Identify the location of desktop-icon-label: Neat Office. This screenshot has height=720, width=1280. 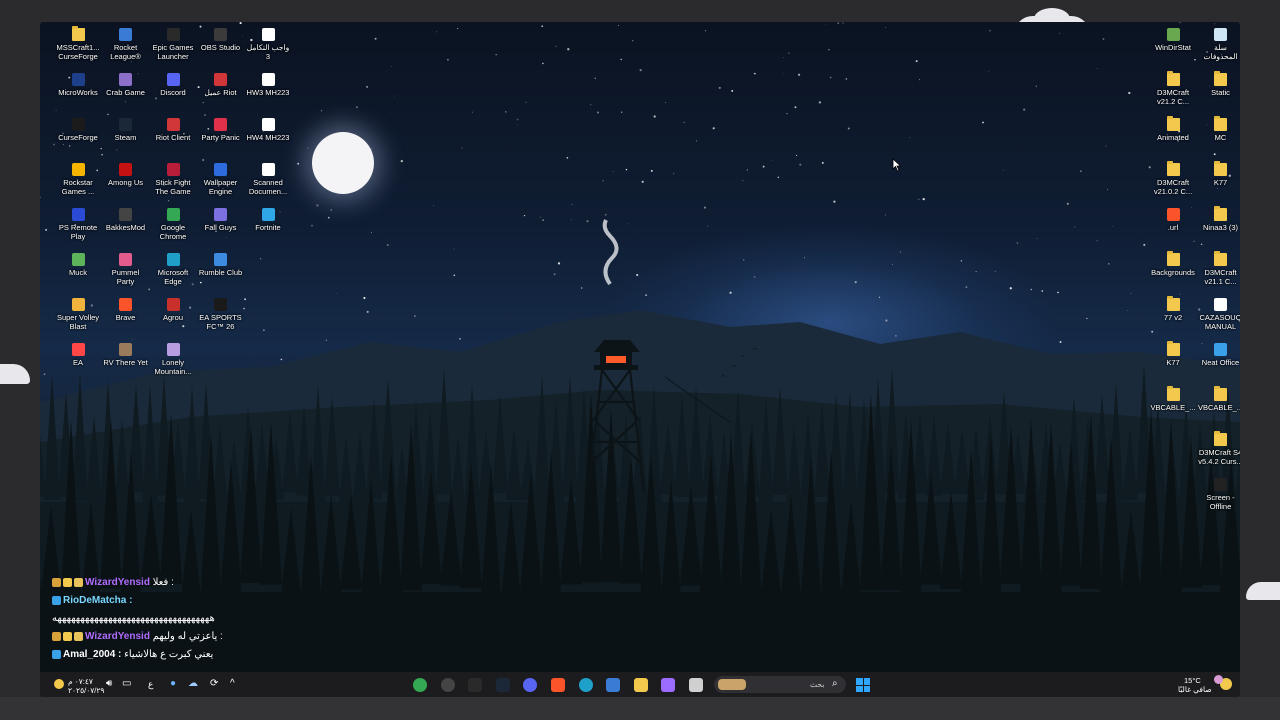
(1220, 362).